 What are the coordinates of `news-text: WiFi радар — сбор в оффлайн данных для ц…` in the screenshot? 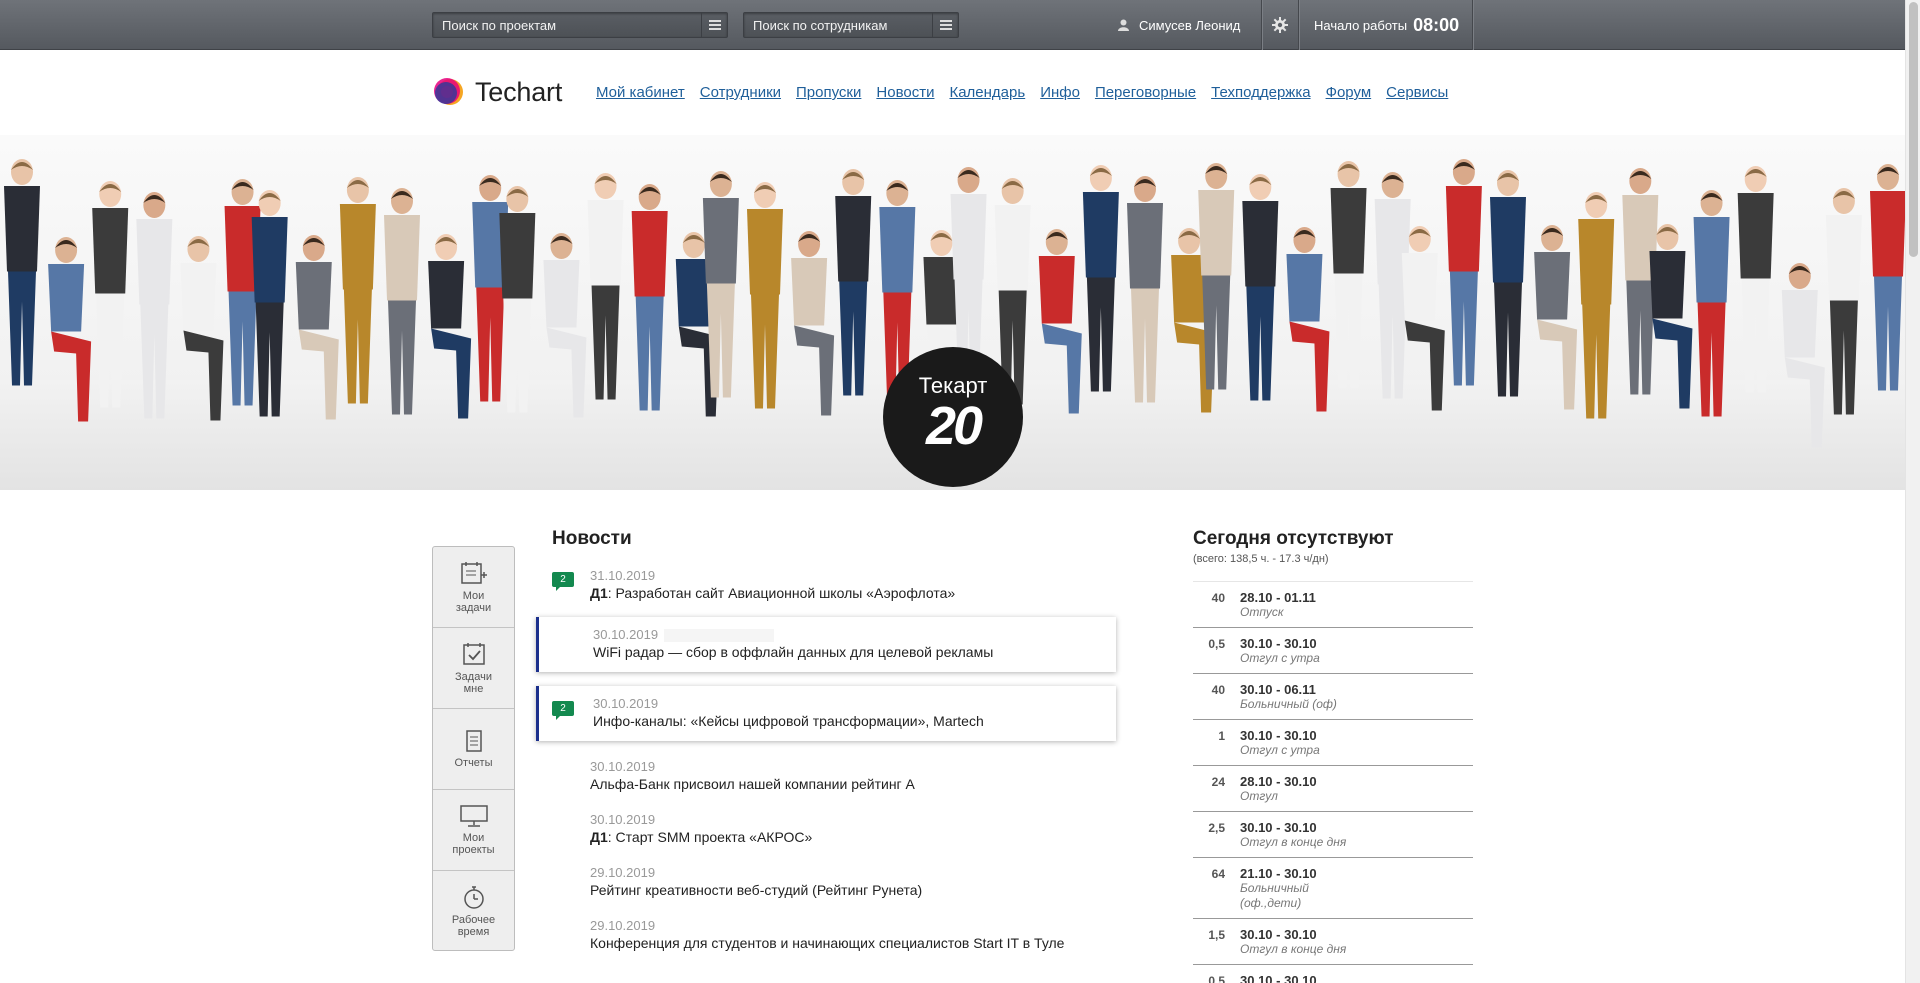 It's located at (793, 652).